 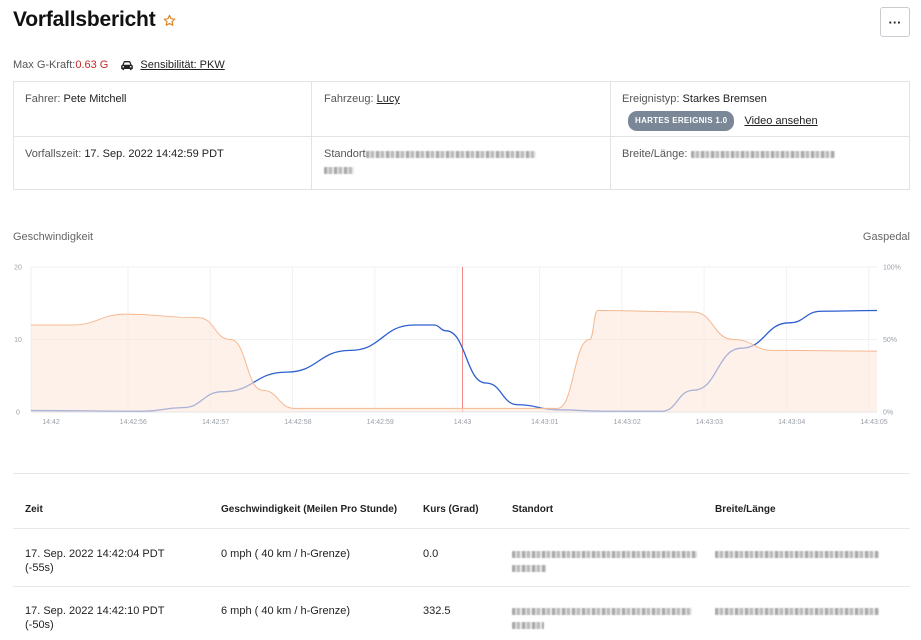 I want to click on hard-event-badge: HARTES EREIGNIS 1.0, so click(x=681, y=121).